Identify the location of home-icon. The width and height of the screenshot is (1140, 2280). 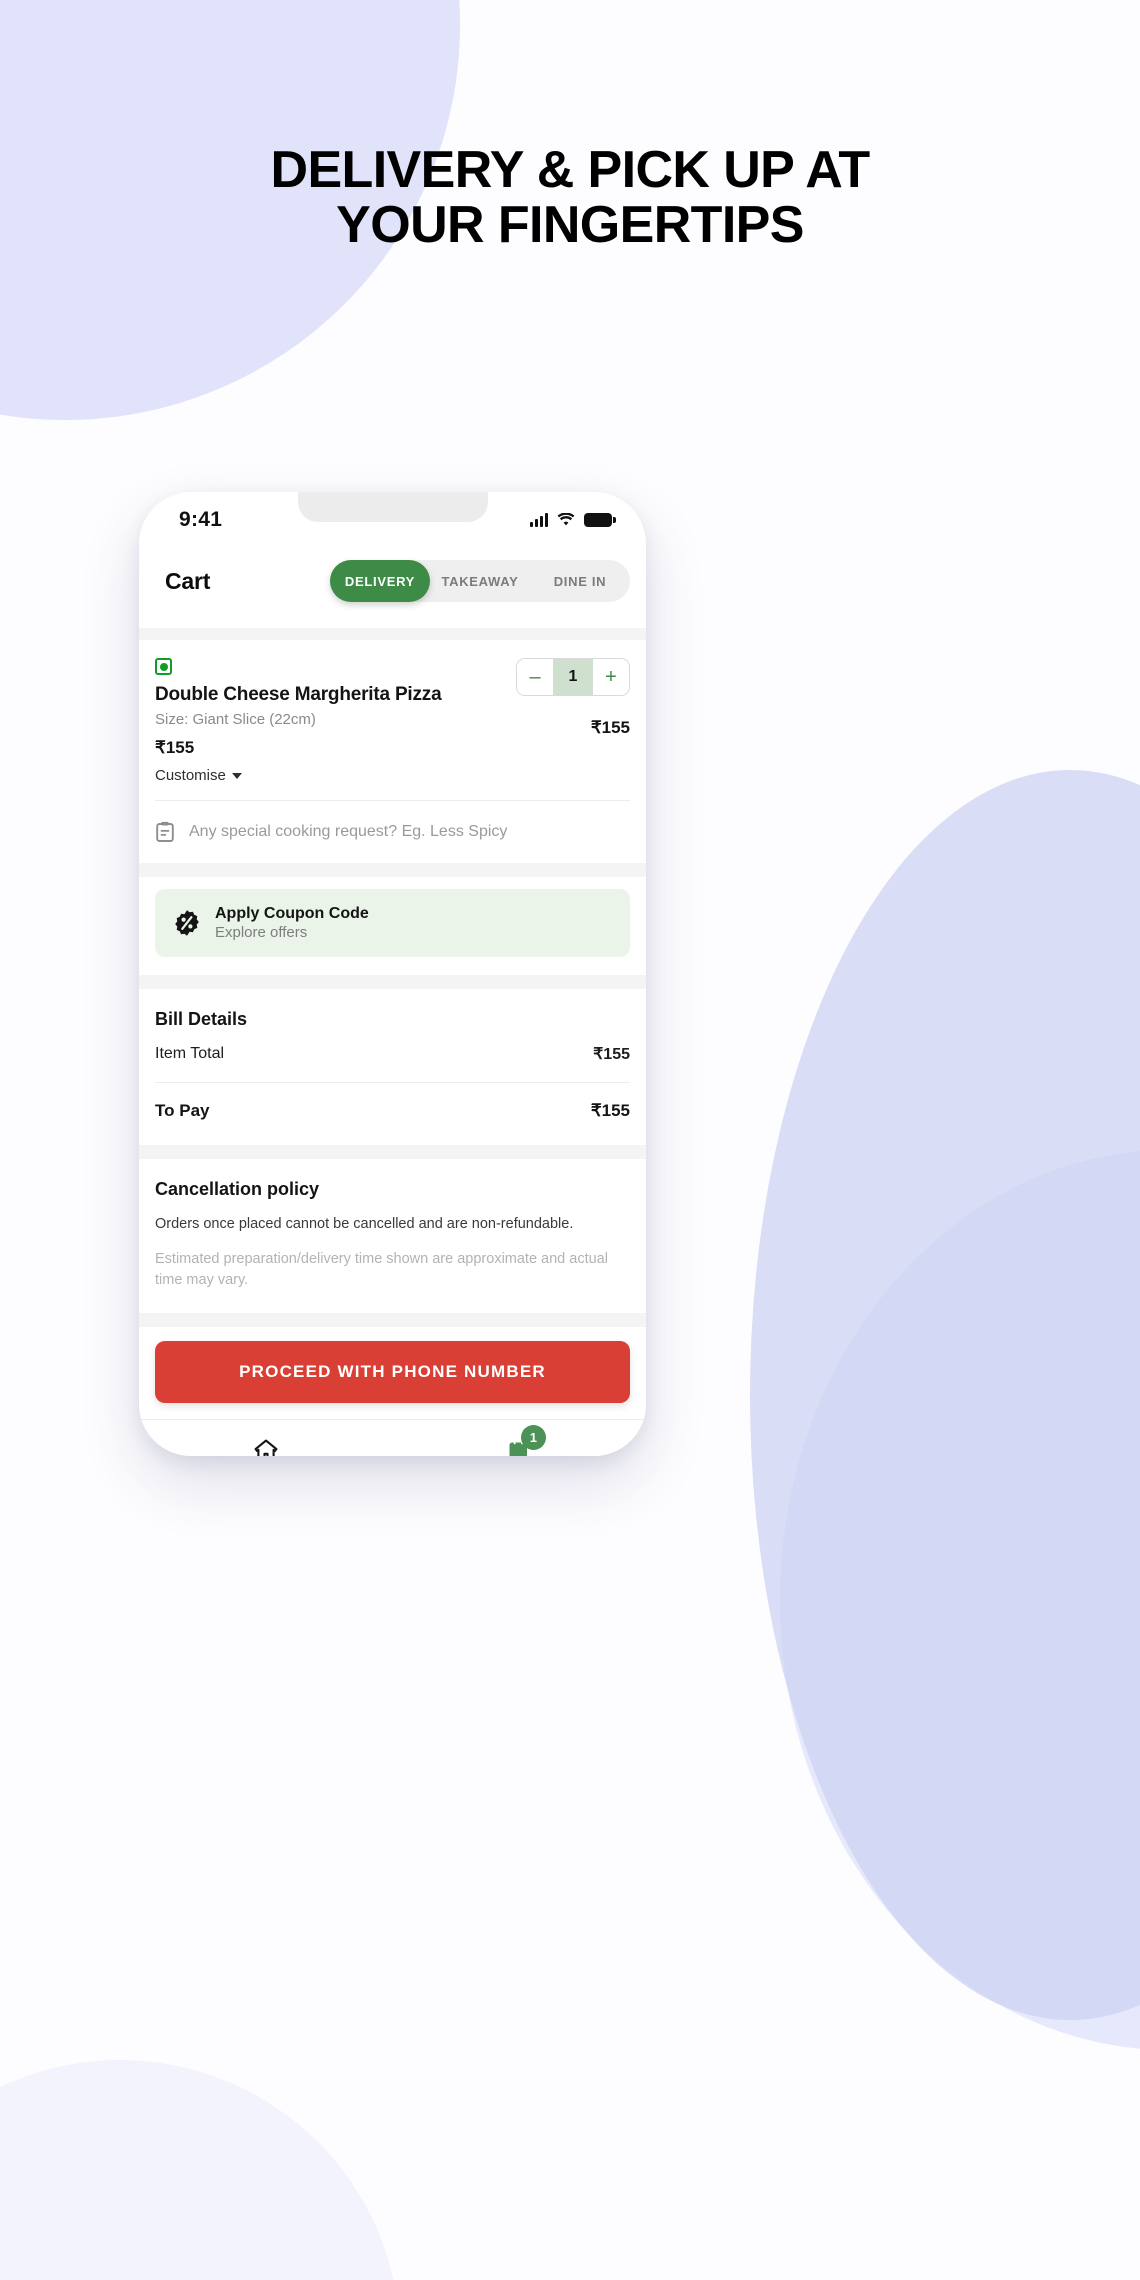
(266, 1447).